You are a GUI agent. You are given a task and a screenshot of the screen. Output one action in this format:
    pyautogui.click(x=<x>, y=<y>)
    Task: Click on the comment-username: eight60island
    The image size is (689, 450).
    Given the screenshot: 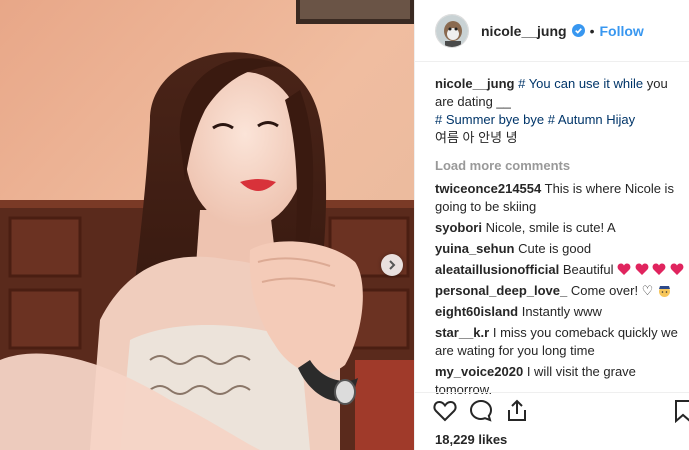 What is the action you would take?
    pyautogui.click(x=476, y=311)
    